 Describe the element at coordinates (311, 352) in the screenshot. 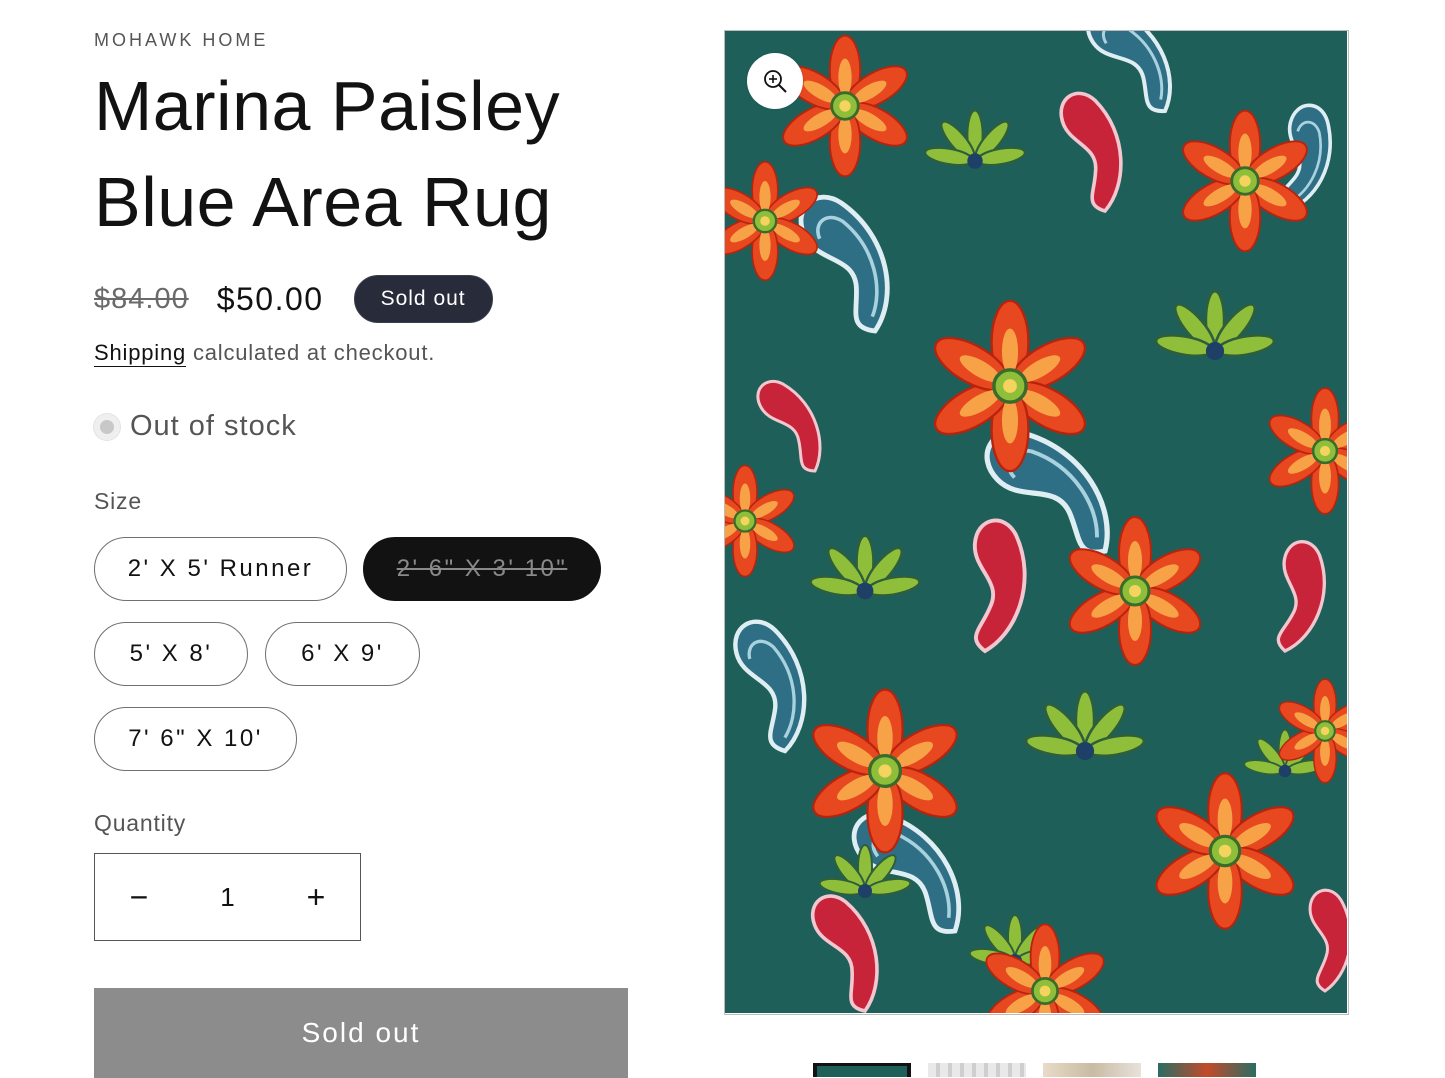

I see `shipping-note-text: calculated at checkout.` at that location.